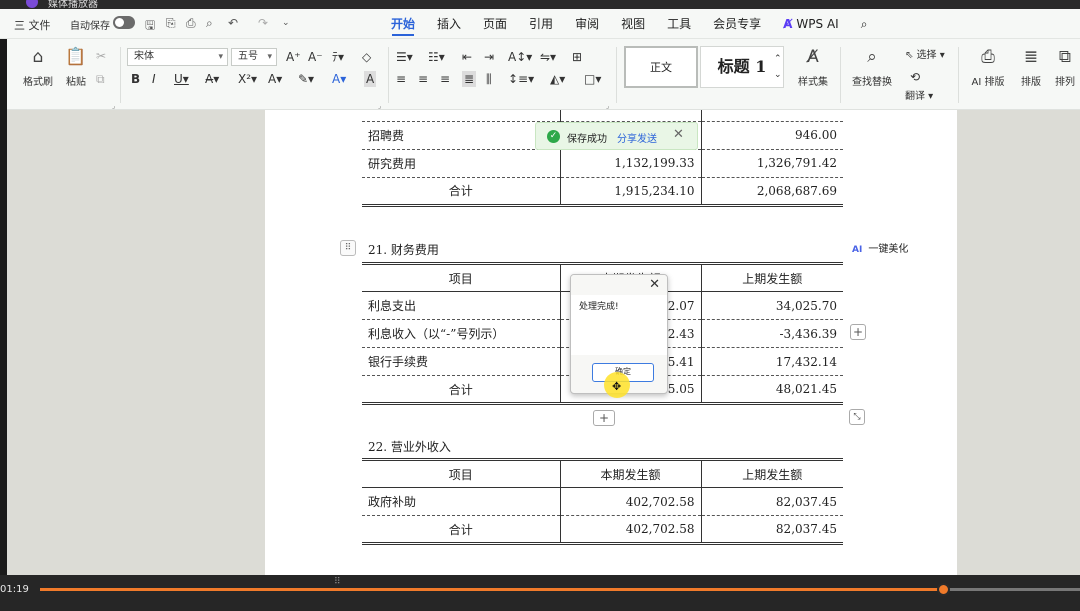 The height and width of the screenshot is (611, 1080). What do you see at coordinates (943, 589) in the screenshot?
I see `seek-thumb` at bounding box center [943, 589].